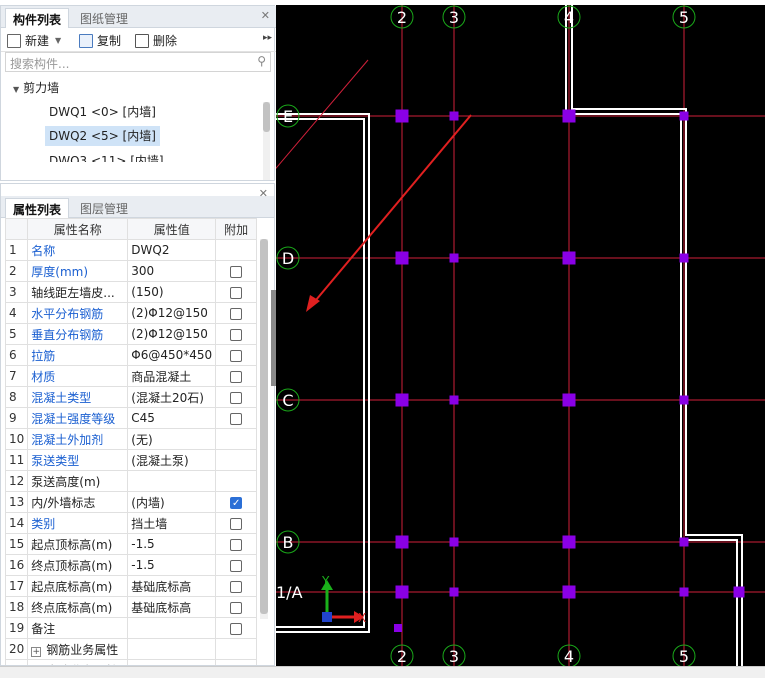  I want to click on property-value: Φ6@450*450, so click(172, 355).